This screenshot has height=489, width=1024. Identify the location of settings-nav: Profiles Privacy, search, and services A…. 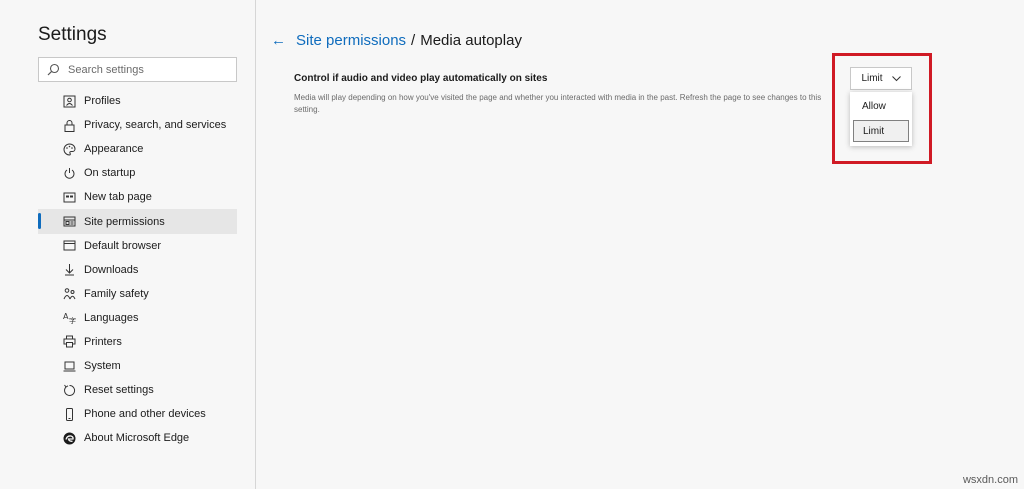
(137, 269).